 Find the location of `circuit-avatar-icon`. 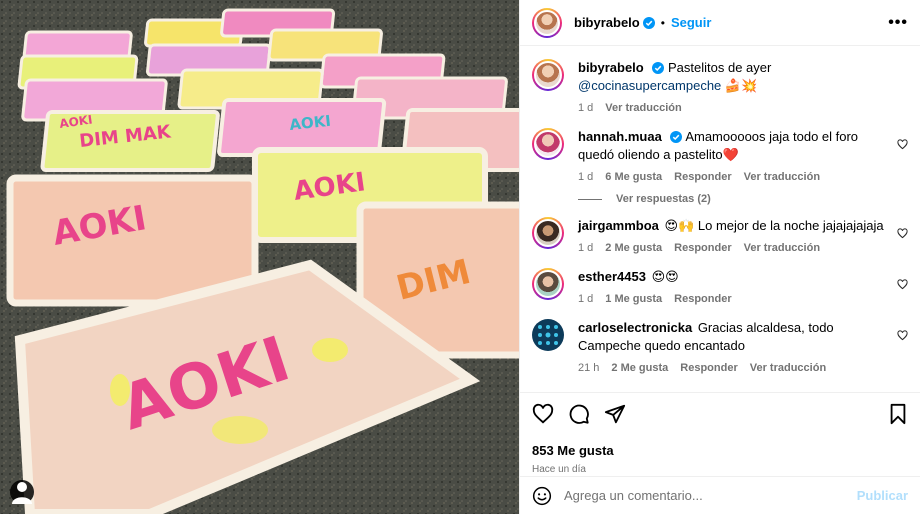

circuit-avatar-icon is located at coordinates (548, 335).